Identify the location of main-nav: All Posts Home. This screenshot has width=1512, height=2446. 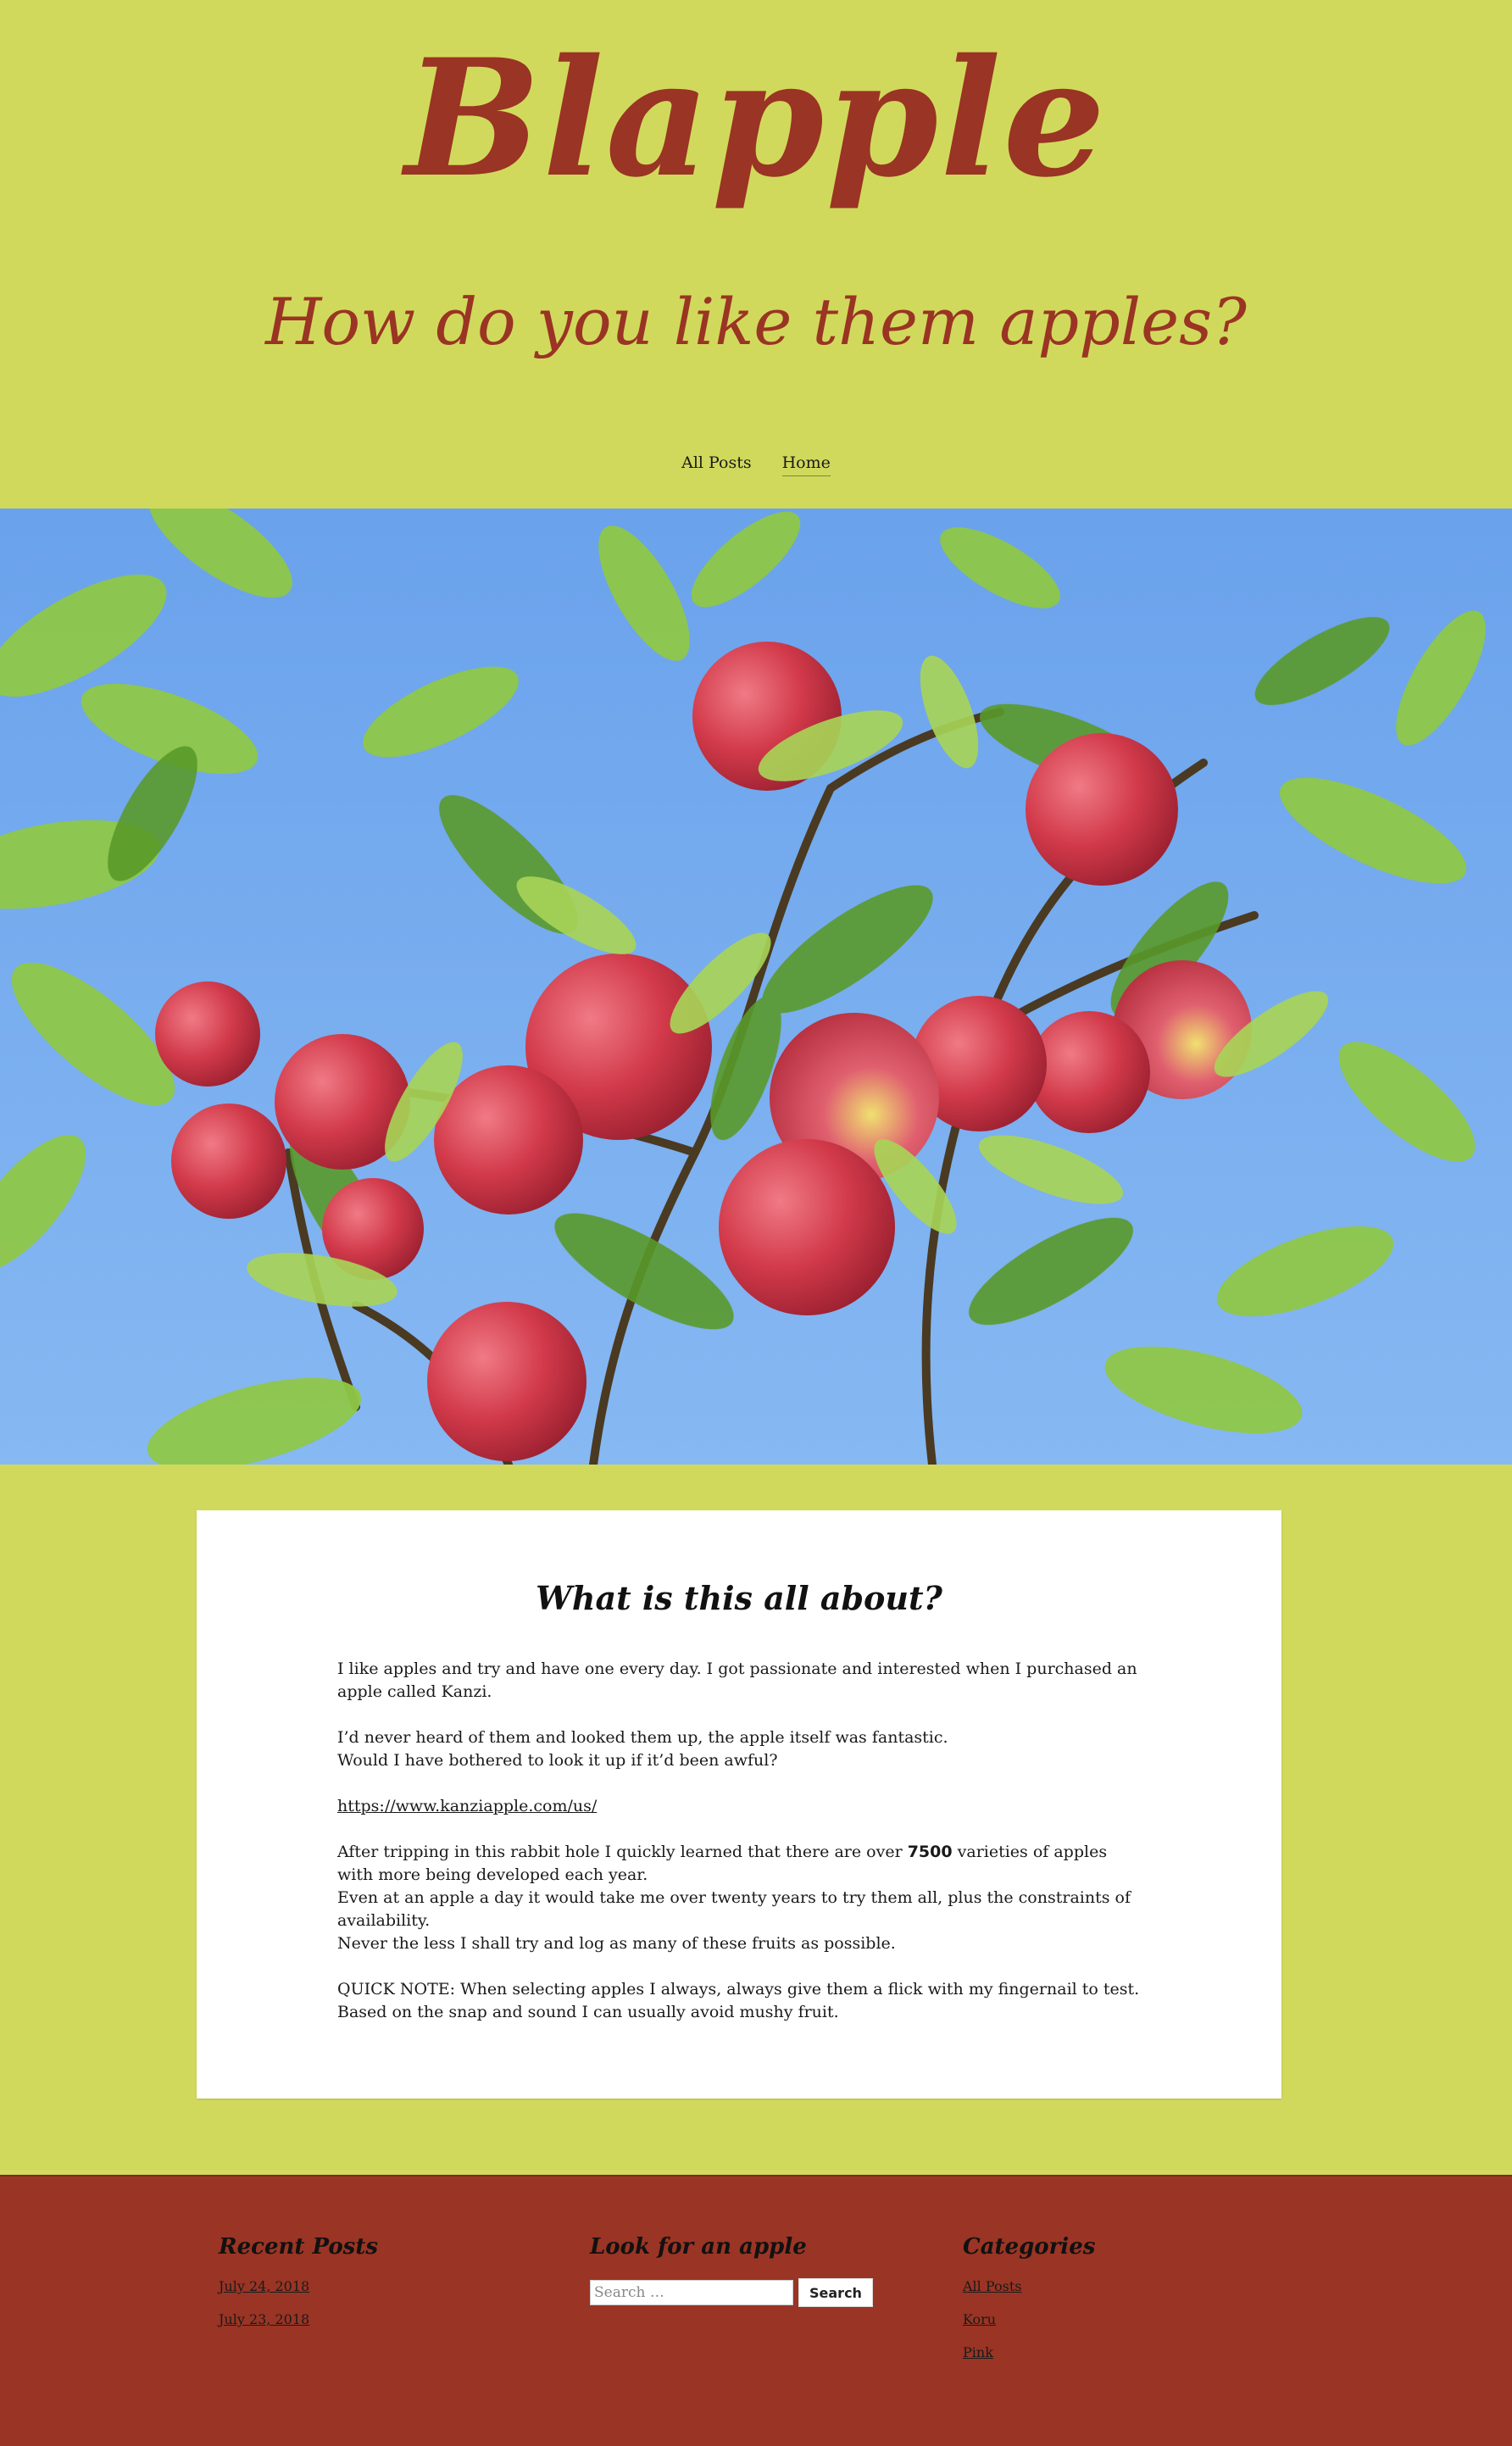
(756, 464).